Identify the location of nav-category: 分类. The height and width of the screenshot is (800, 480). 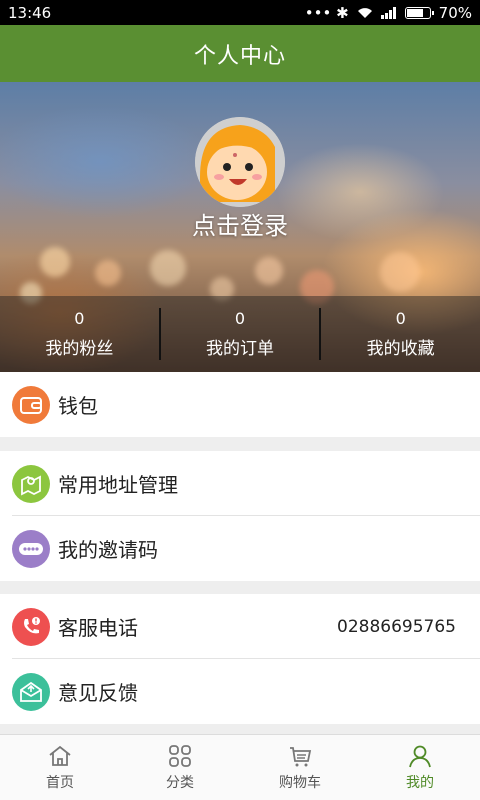
(180, 767).